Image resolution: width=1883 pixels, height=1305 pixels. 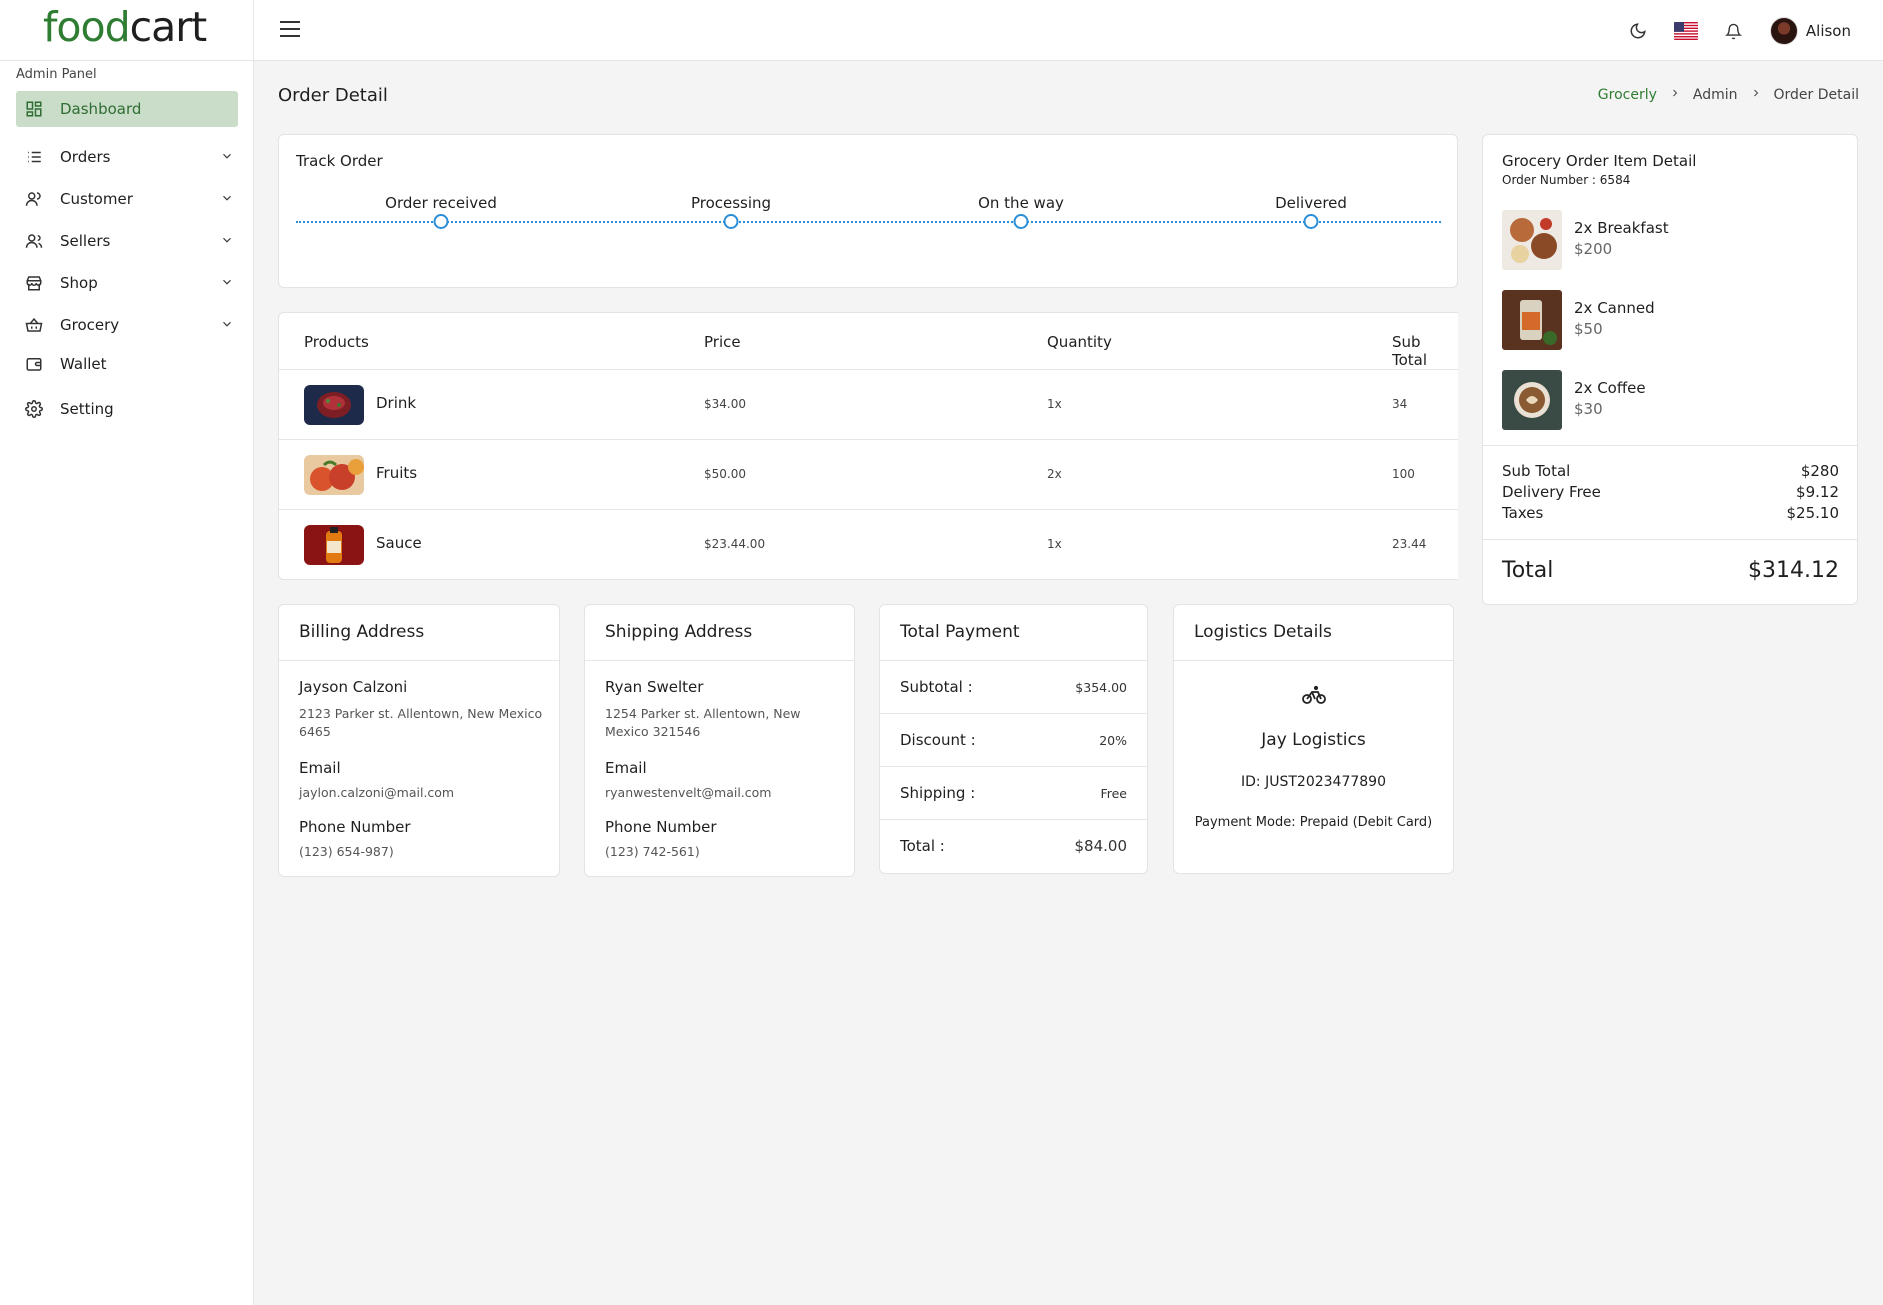 What do you see at coordinates (90, 325) in the screenshot?
I see `sidebar-item-label: Grocery` at bounding box center [90, 325].